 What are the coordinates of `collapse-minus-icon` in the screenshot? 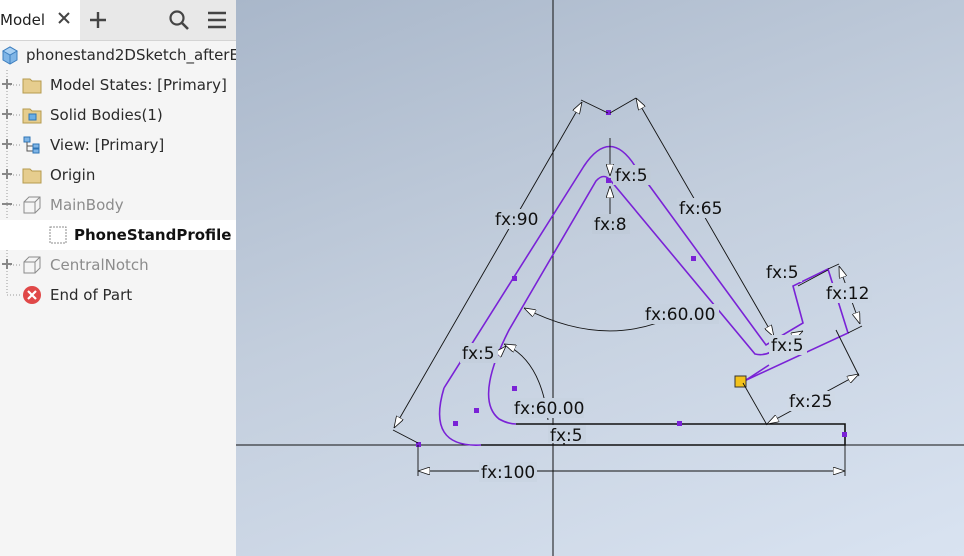 It's located at (7, 204).